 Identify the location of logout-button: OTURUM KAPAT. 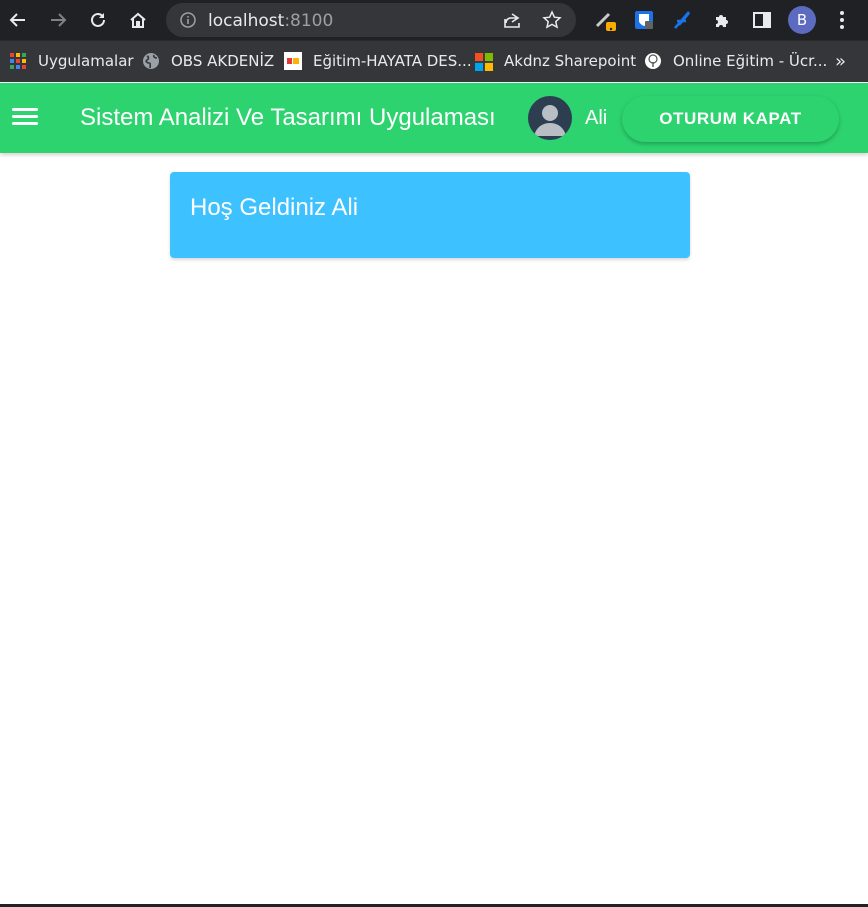
(730, 119).